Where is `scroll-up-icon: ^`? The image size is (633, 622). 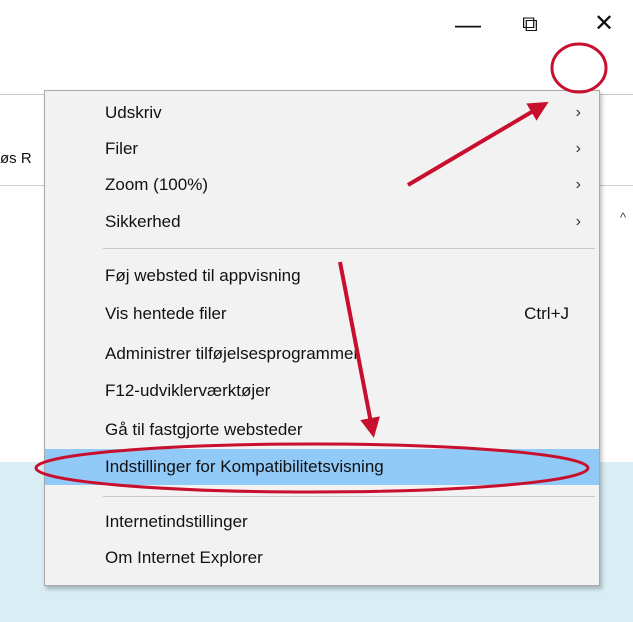
scroll-up-icon: ^ is located at coordinates (626, 222).